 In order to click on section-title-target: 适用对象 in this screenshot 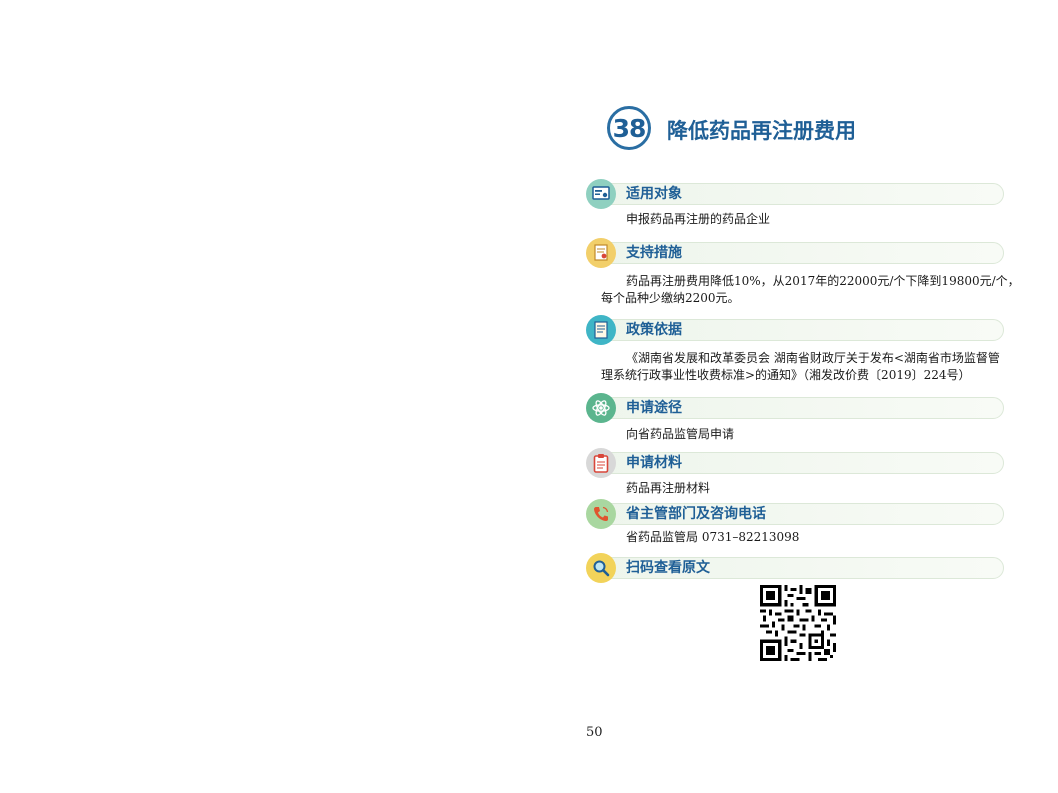, I will do `click(654, 194)`.